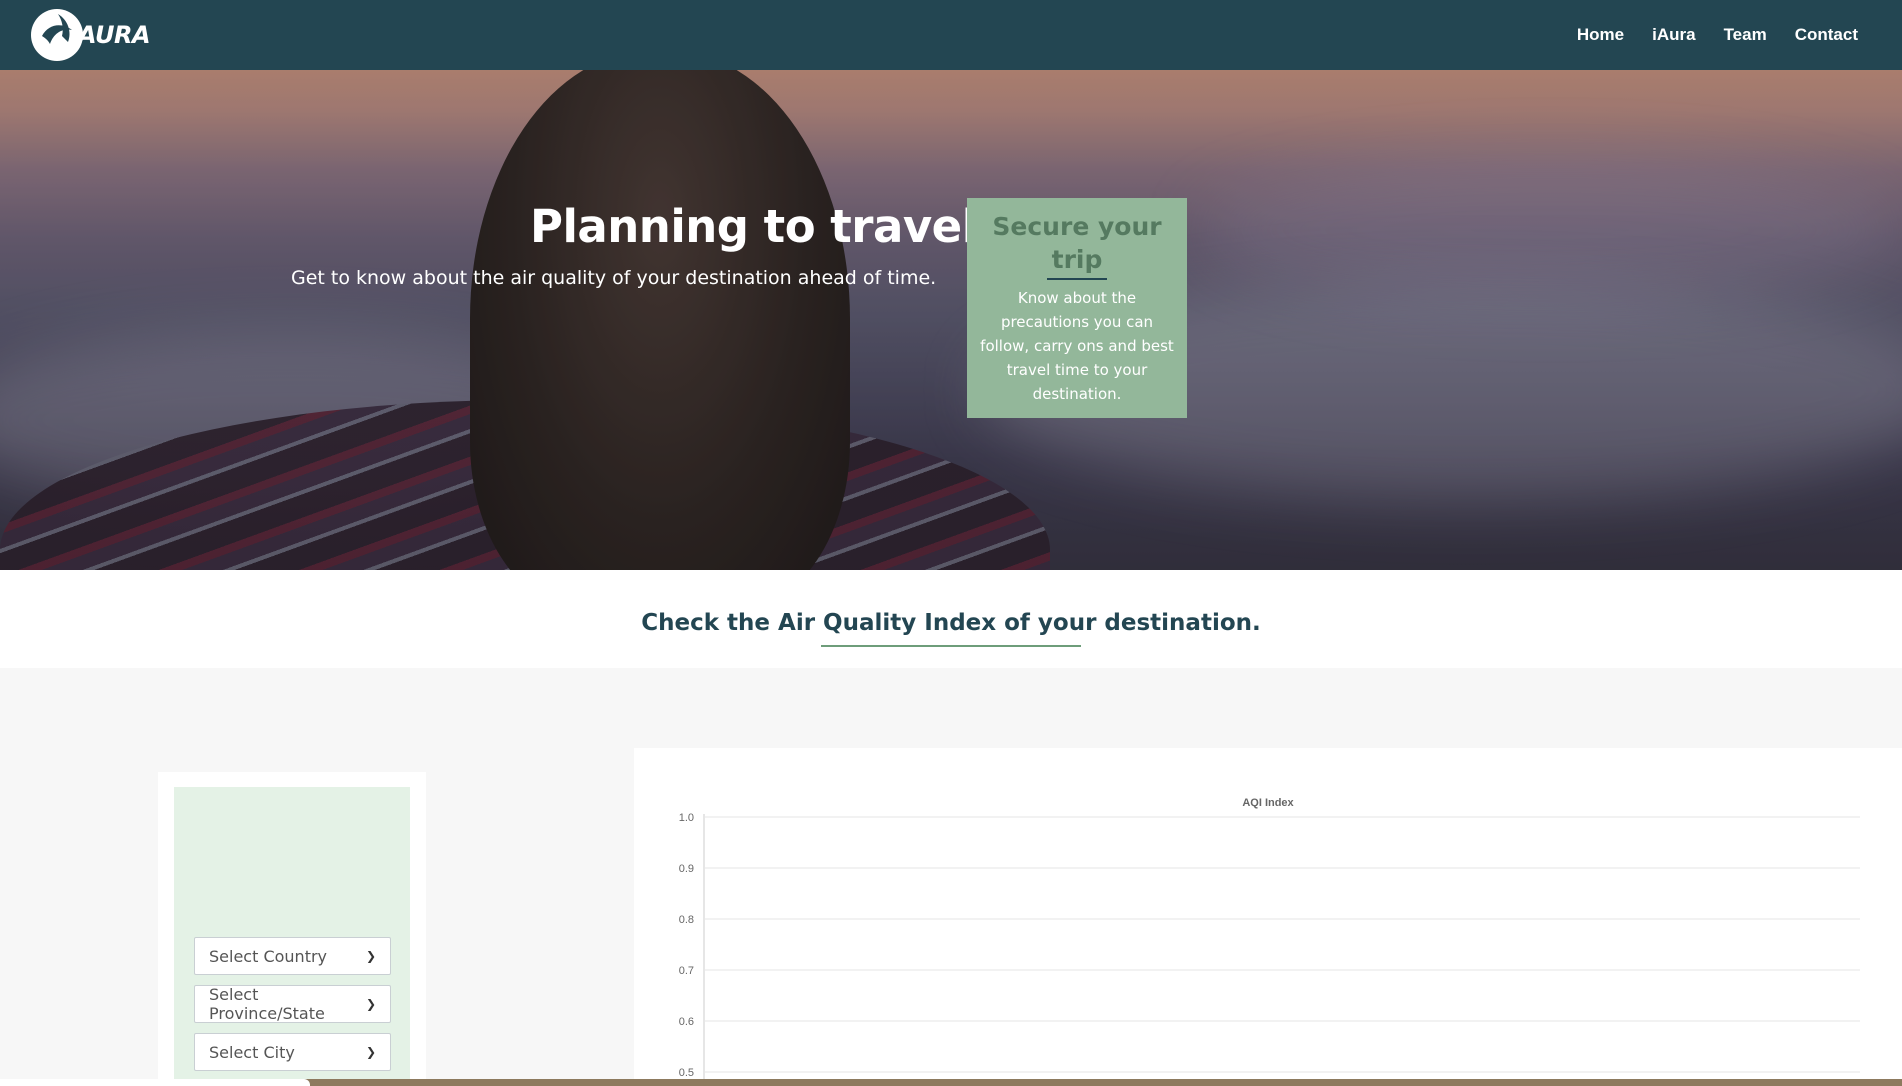 The width and height of the screenshot is (1902, 1086). What do you see at coordinates (686, 971) in the screenshot?
I see `chart-y-tick-label: 0.7` at bounding box center [686, 971].